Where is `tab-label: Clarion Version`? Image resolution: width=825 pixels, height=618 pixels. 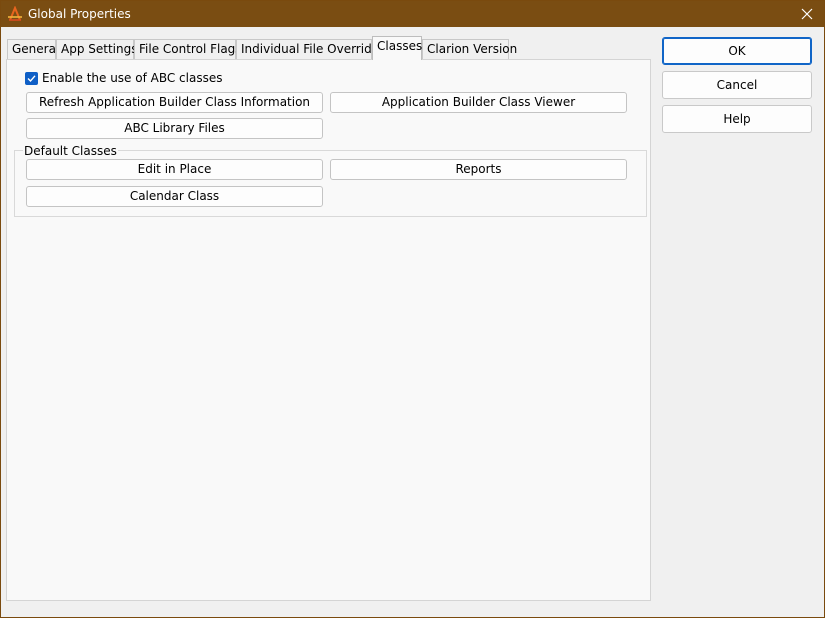
tab-label: Clarion Version is located at coordinates (472, 49).